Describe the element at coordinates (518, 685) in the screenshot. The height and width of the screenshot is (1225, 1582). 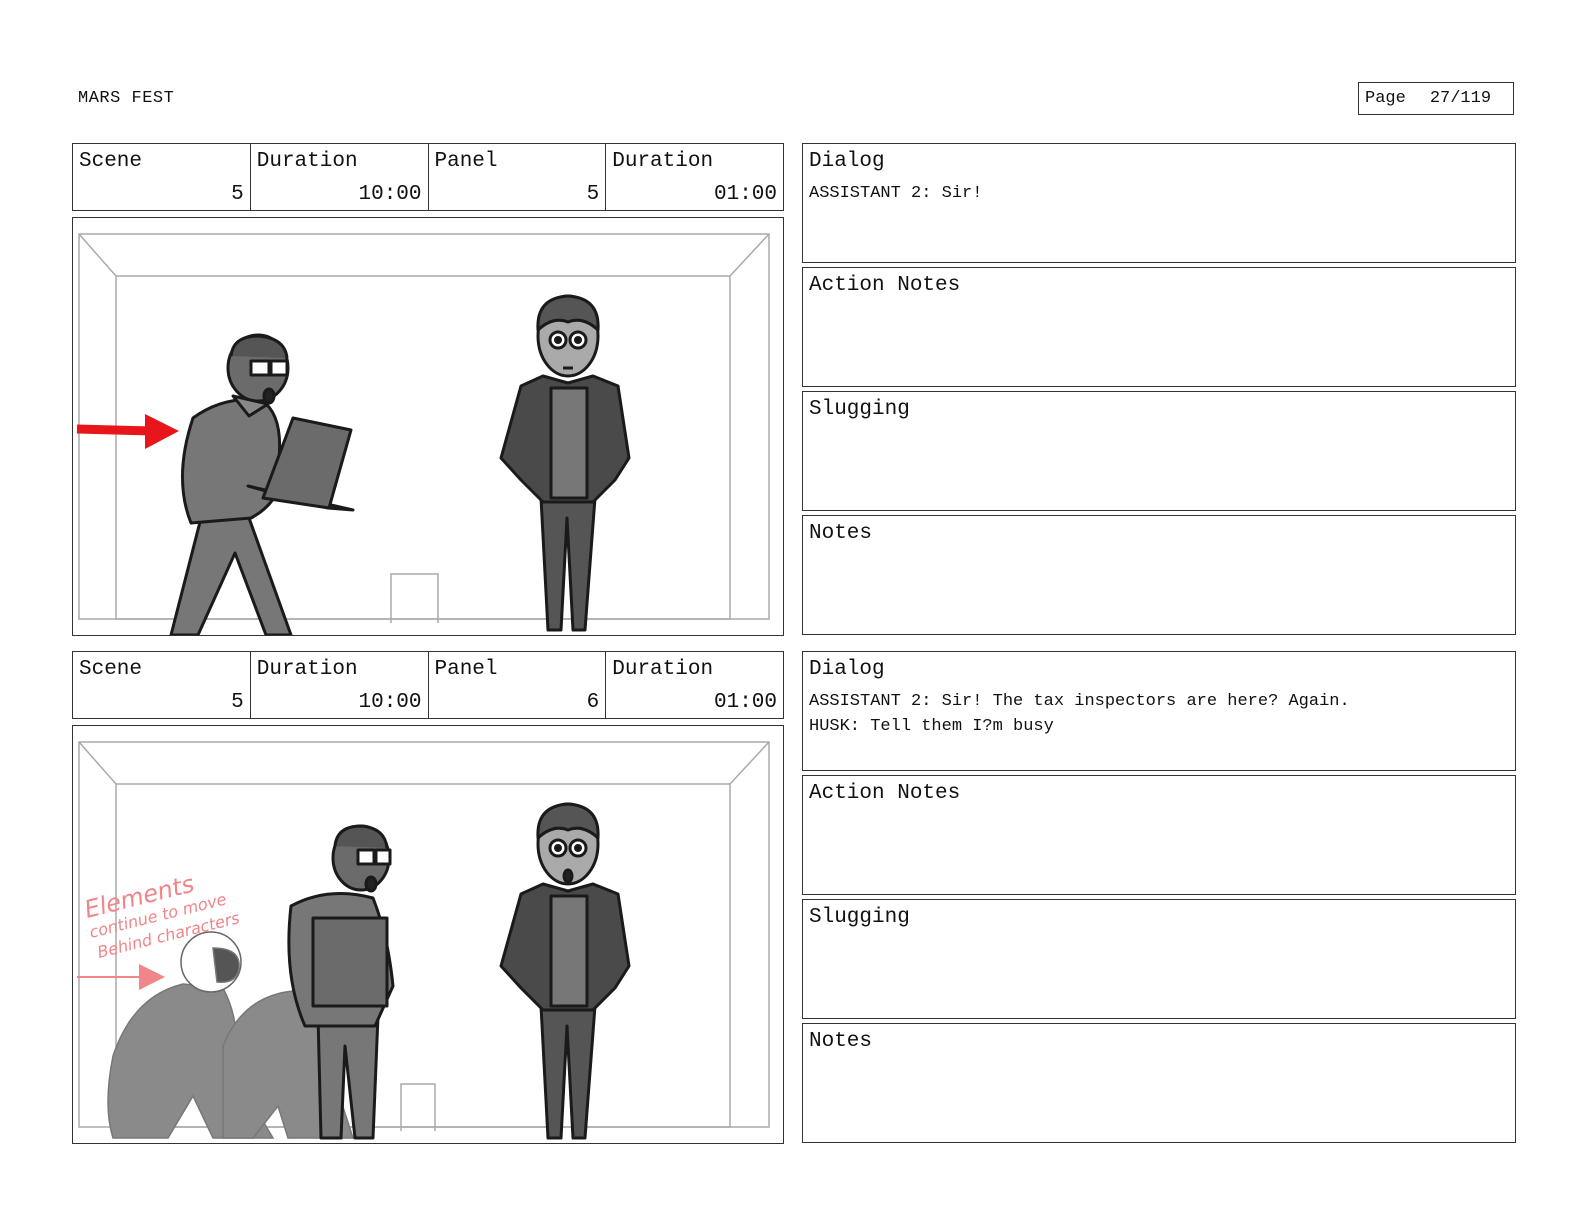
I see `panel-cell: Panel 6` at that location.